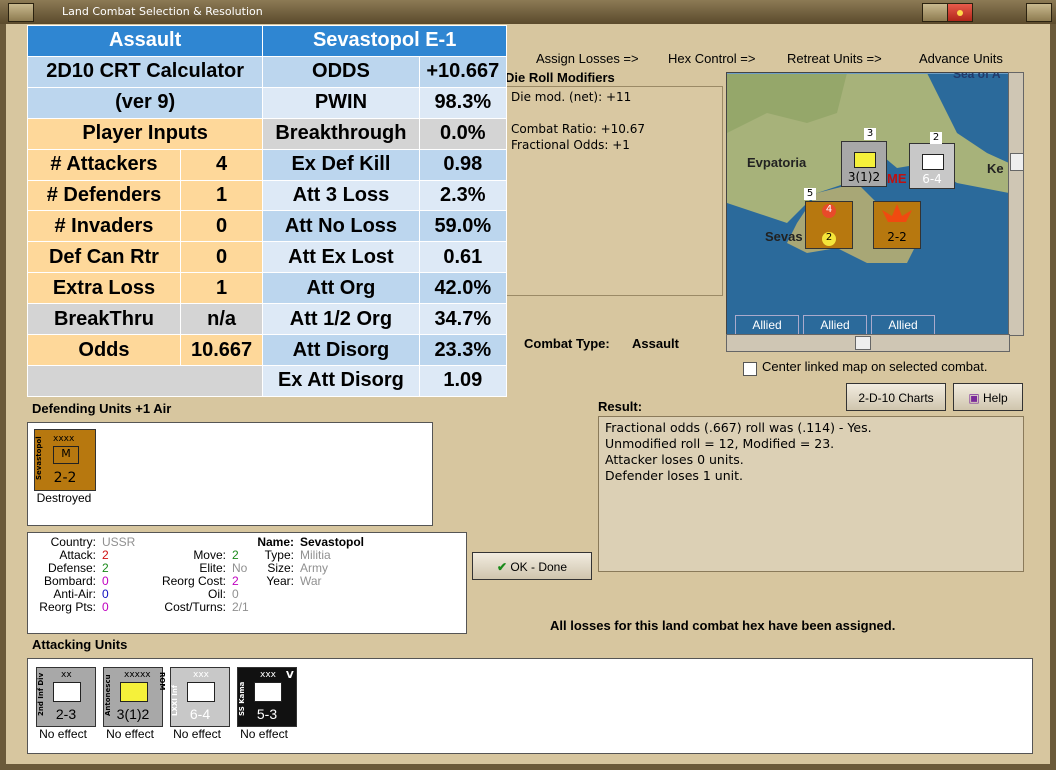 The image size is (1056, 770). I want to click on info-key: Reorg Pts:, so click(67, 607).